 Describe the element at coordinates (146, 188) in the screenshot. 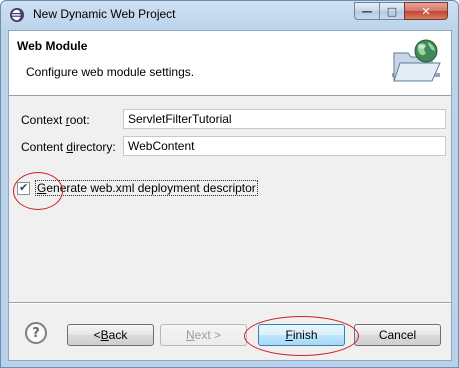

I see `generate-descriptor-label: Generate web.xml deployment descriptor` at that location.